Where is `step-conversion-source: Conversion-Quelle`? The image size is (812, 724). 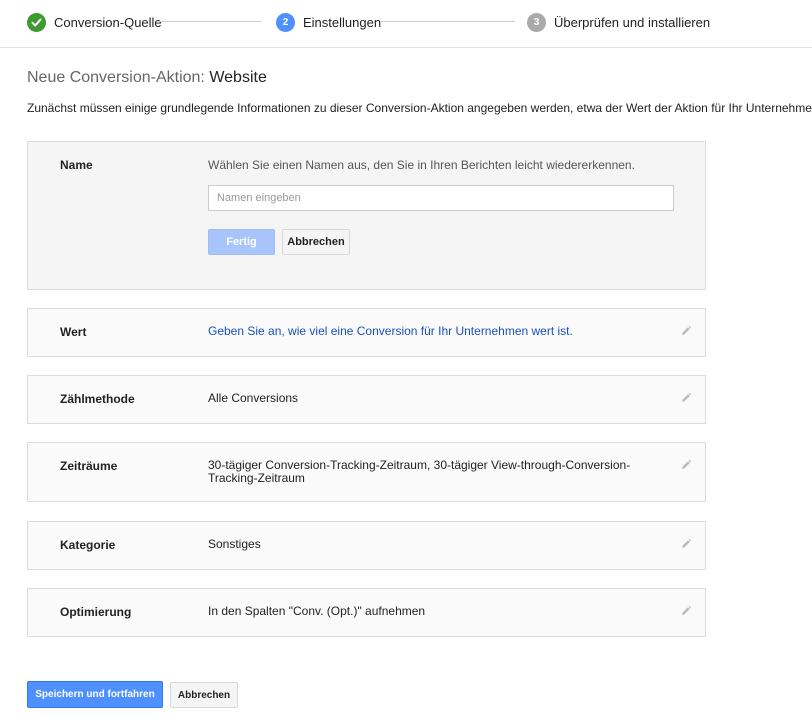 step-conversion-source: Conversion-Quelle is located at coordinates (94, 22).